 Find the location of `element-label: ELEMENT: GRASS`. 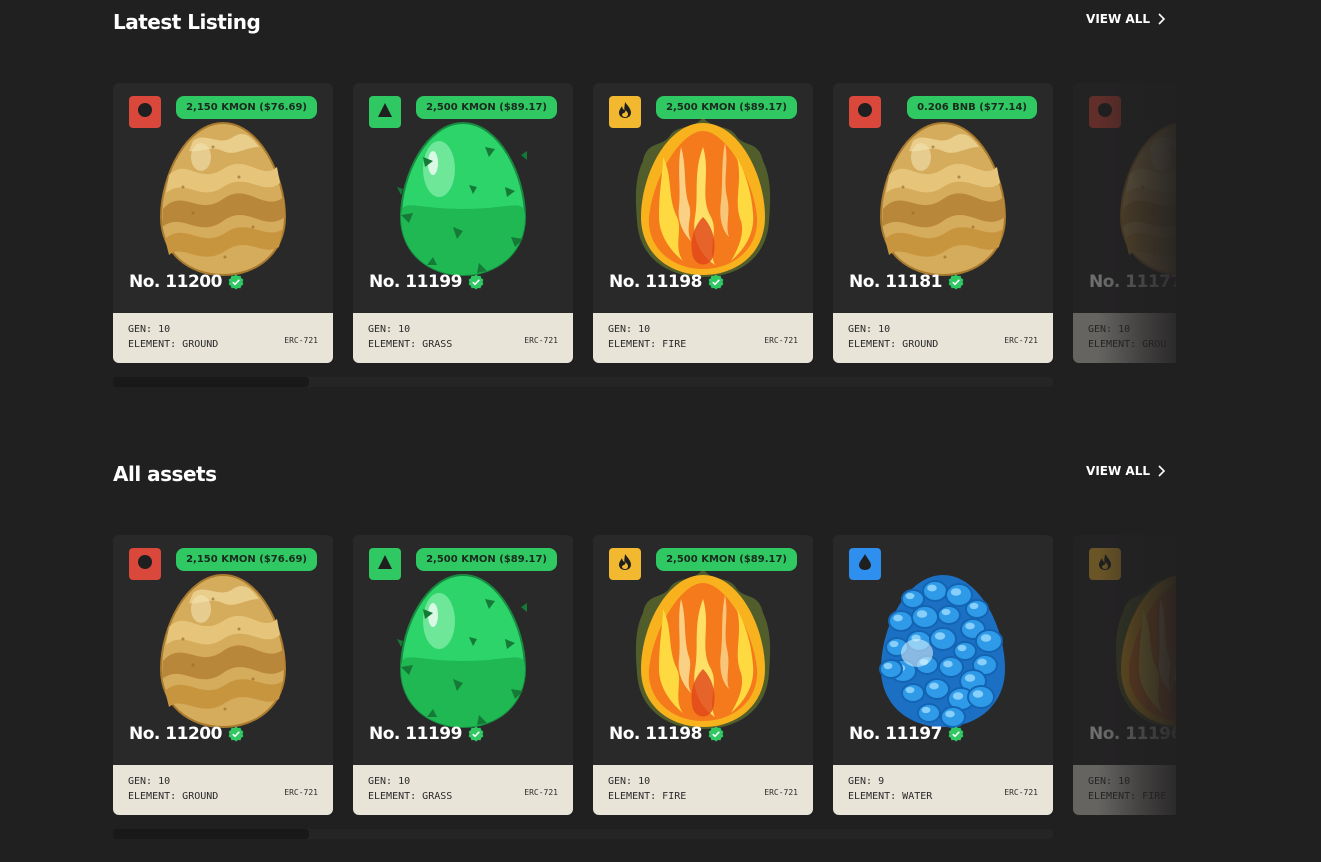

element-label: ELEMENT: GRASS is located at coordinates (410, 344).